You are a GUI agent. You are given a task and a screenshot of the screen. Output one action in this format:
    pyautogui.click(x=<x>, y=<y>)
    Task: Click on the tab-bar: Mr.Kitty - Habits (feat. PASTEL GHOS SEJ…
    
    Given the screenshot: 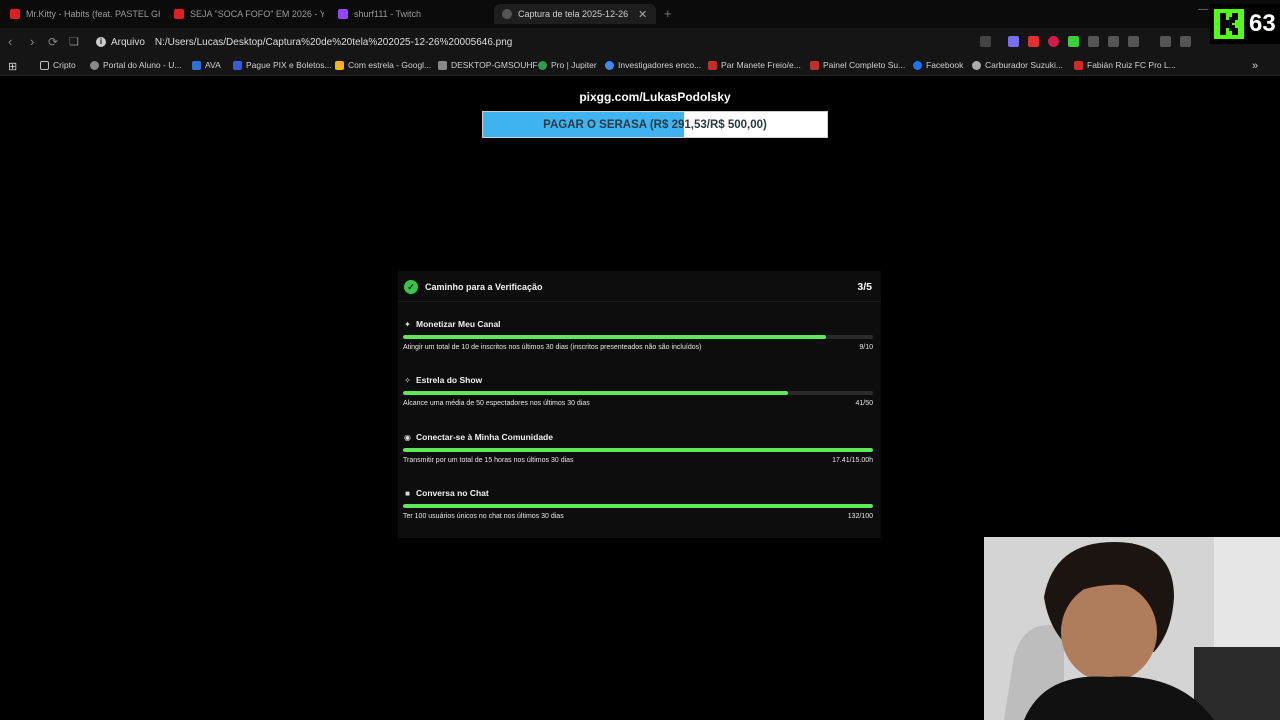 What is the action you would take?
    pyautogui.click(x=640, y=14)
    